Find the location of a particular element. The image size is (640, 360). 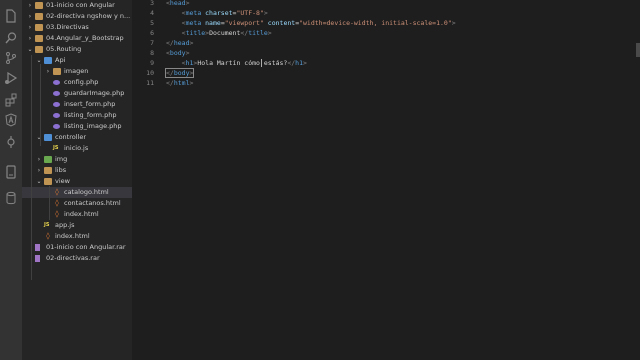

explorer-item: JS inicio.js is located at coordinates (77, 148).